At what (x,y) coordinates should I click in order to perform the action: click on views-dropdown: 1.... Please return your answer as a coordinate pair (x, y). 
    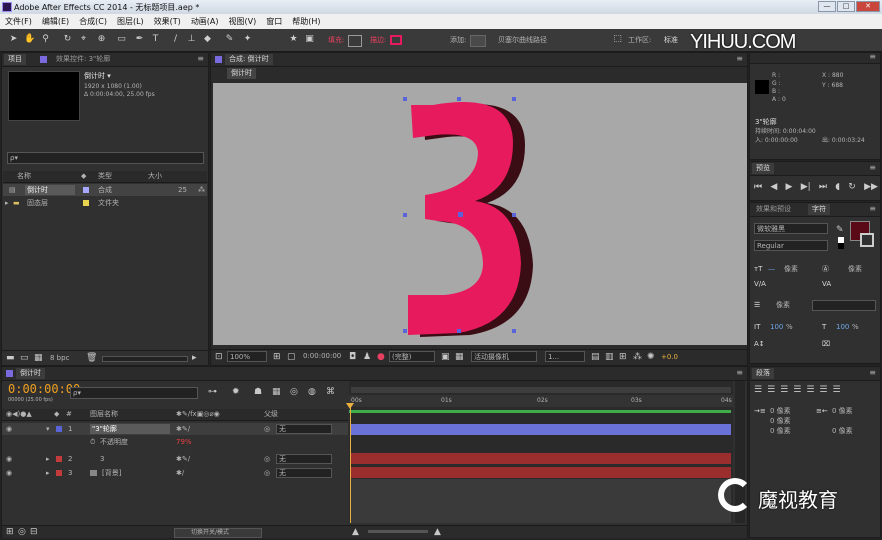
    Looking at the image, I should click on (565, 356).